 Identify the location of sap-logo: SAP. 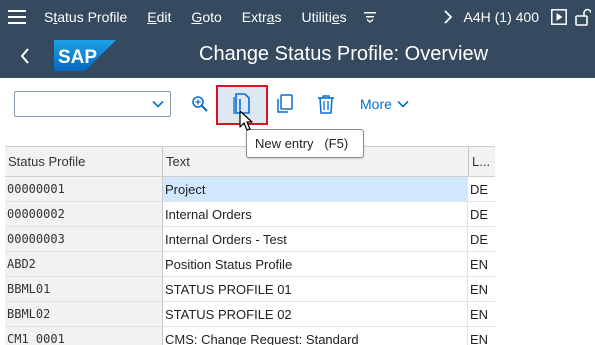
(85, 55).